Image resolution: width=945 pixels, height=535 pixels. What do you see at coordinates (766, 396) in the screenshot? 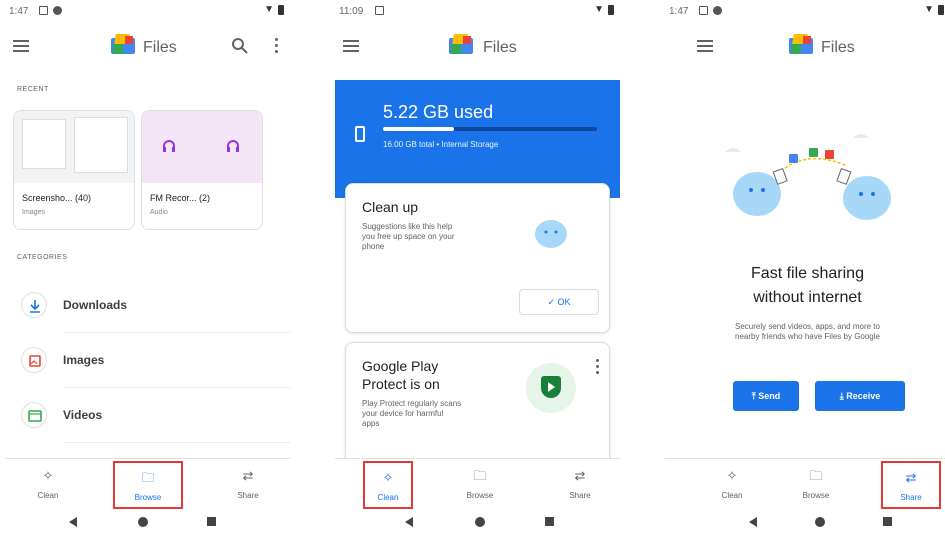
I see `send-button: ⤒ Send` at bounding box center [766, 396].